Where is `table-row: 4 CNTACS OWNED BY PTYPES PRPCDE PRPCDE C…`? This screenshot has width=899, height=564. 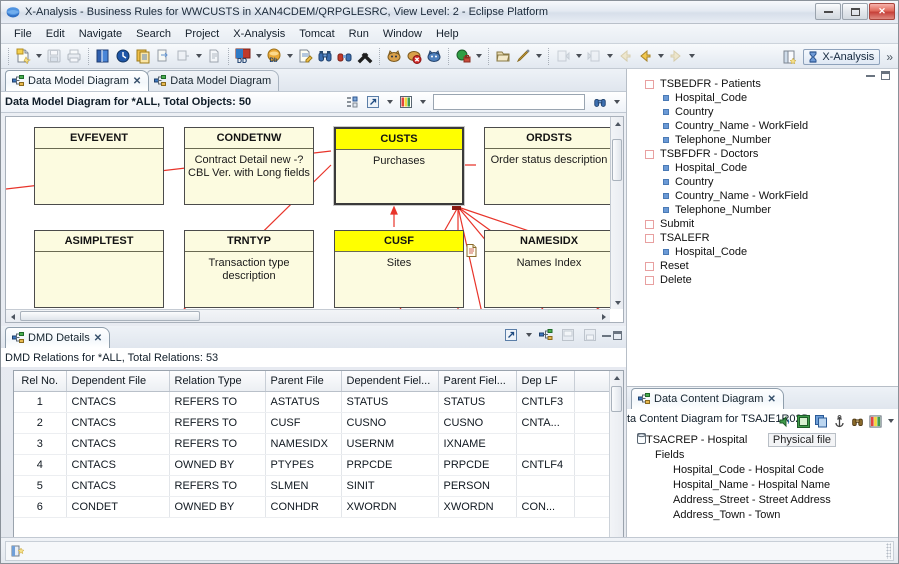
table-row: 4 CNTACS OWNED BY PTYPES PRPCDE PRPCDE C… is located at coordinates (313, 465).